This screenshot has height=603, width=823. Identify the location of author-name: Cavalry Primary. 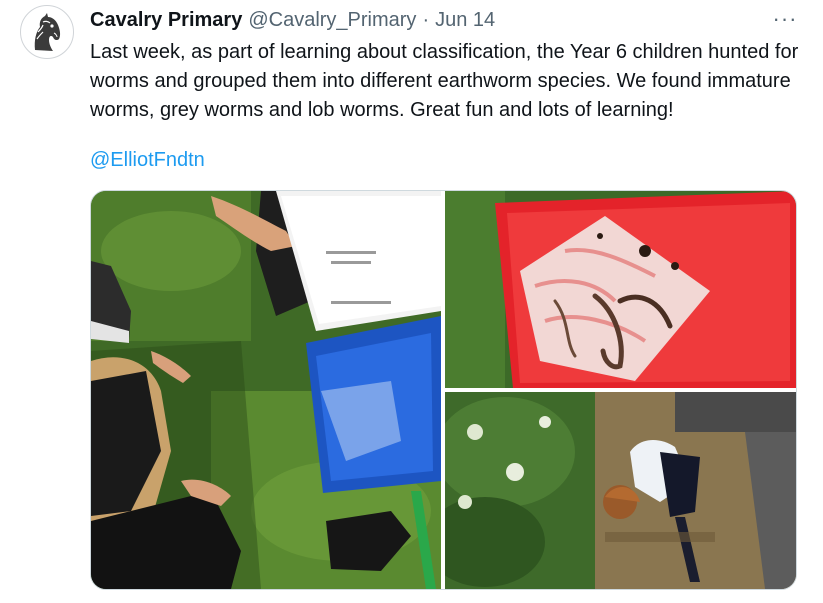
(166, 20).